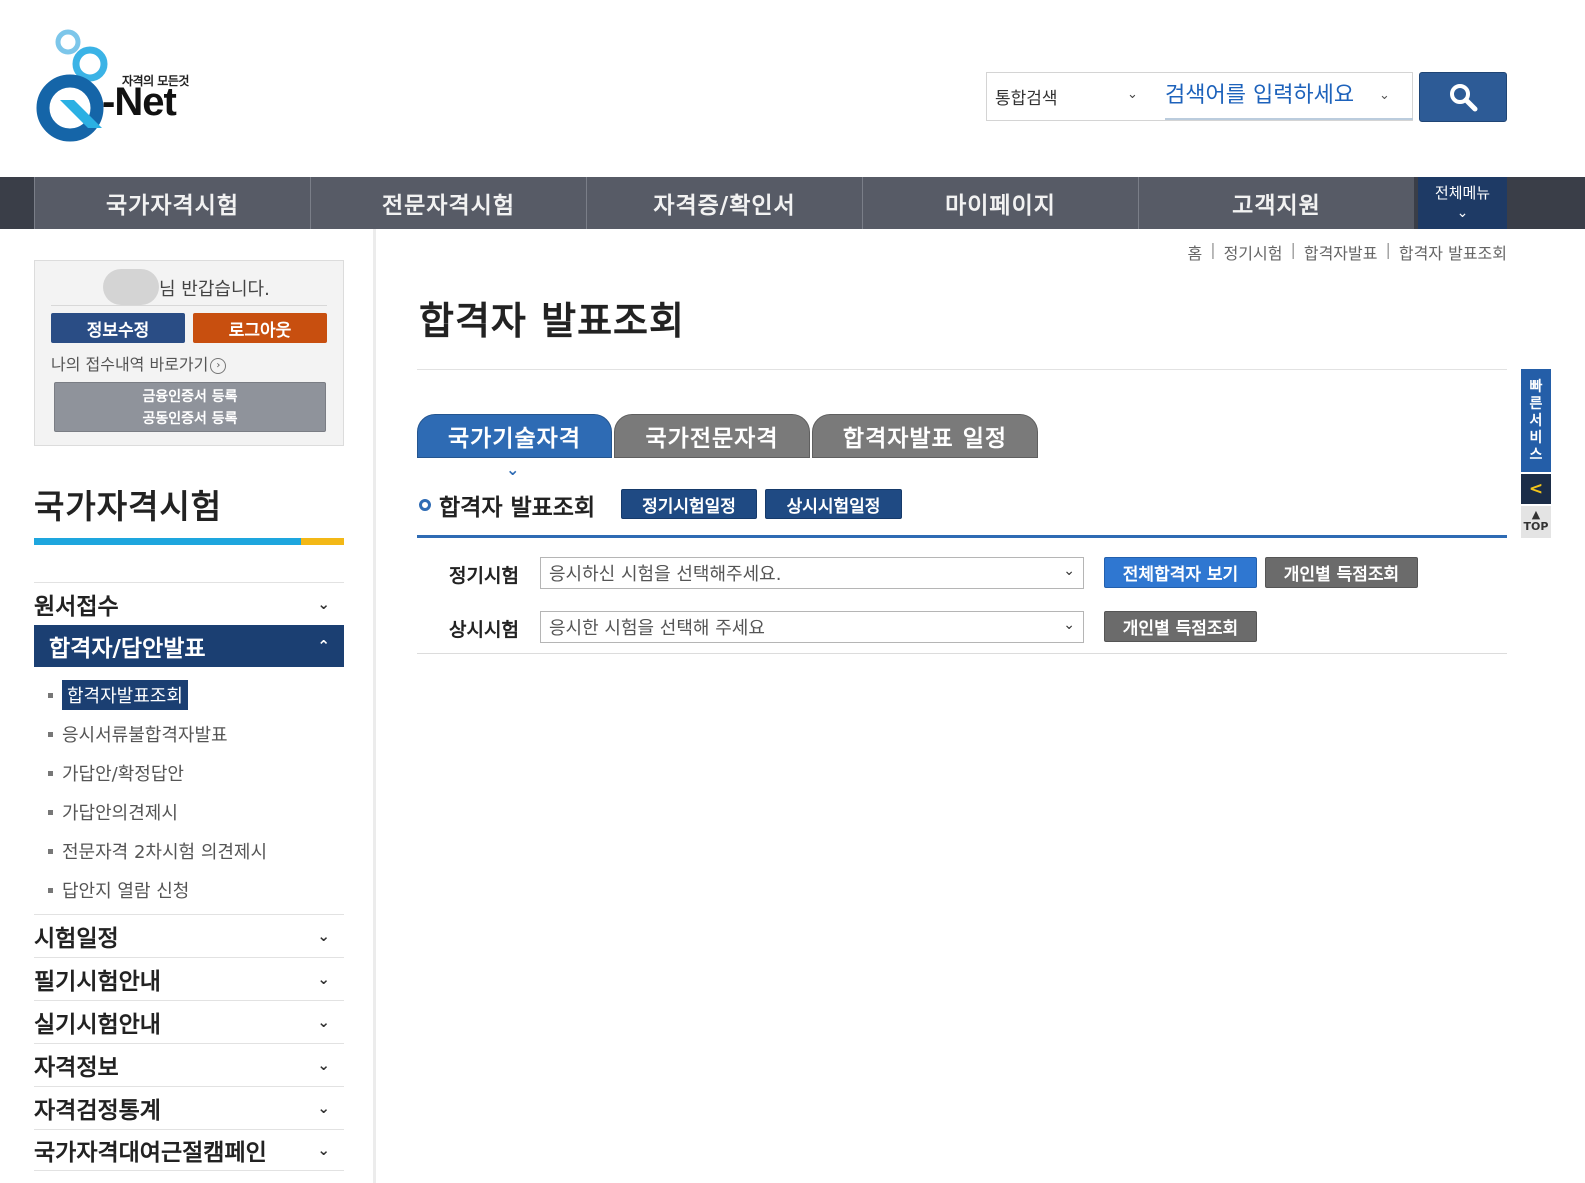 Image resolution: width=1585 pixels, height=1183 pixels. Describe the element at coordinates (189, 935) in the screenshot. I see `sidebar-item-schedule: 시험일정 ⌄` at that location.